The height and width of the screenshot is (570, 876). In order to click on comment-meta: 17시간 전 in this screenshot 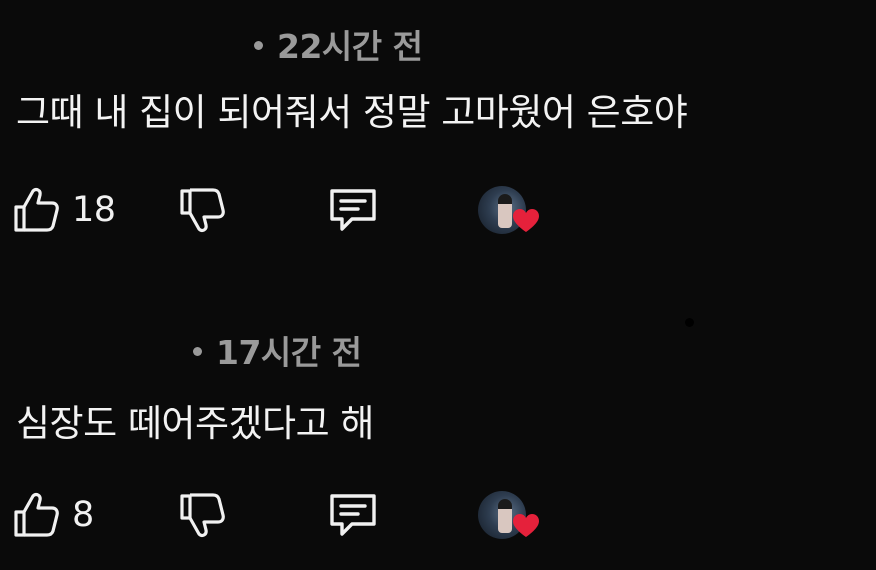, I will do `click(277, 350)`.